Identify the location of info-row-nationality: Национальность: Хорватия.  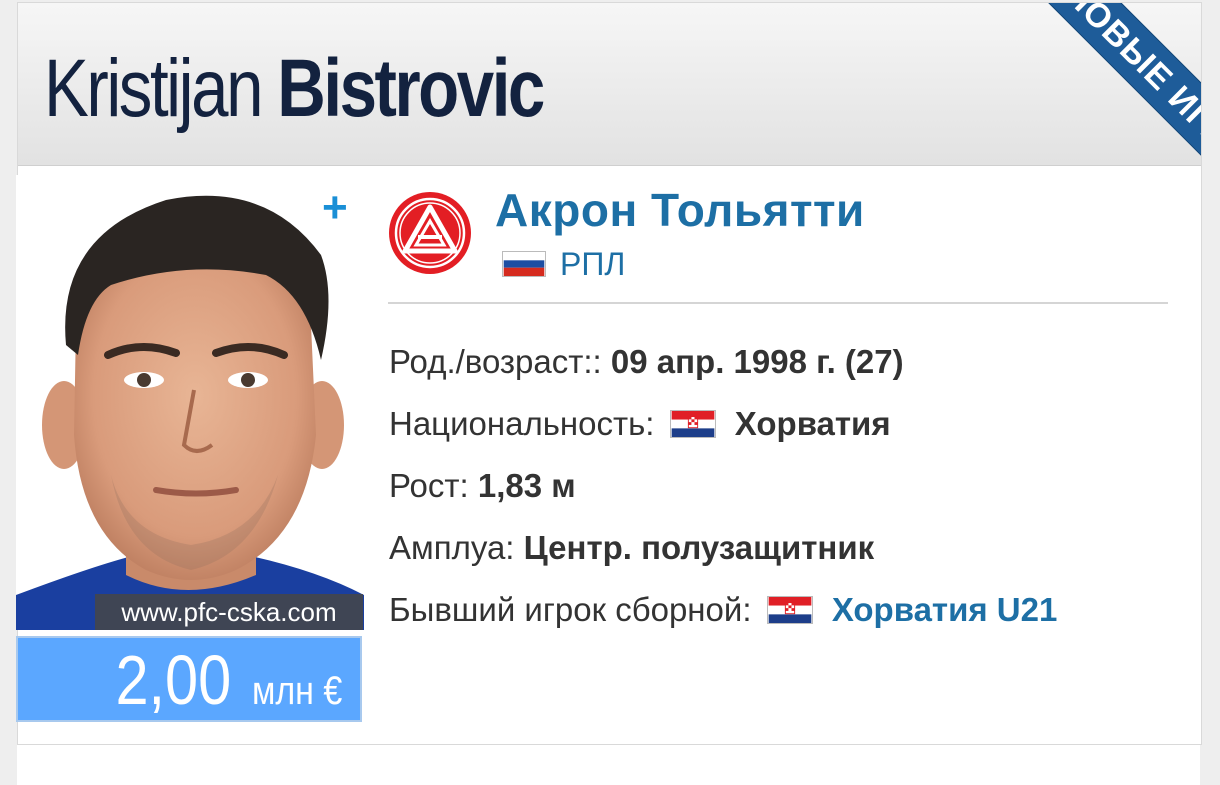
(640, 424).